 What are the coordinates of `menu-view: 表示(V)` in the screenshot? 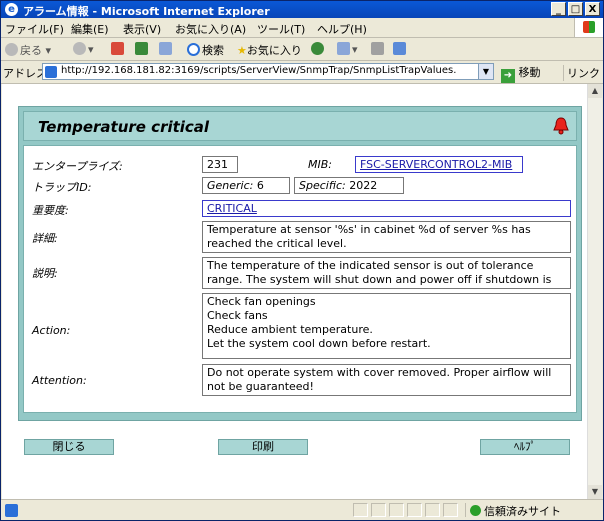 It's located at (142, 29).